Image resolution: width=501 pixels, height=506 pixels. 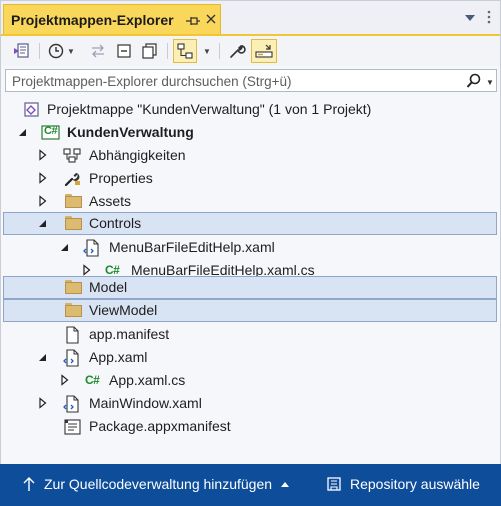 I want to click on switch-views-button, so click(x=21, y=51).